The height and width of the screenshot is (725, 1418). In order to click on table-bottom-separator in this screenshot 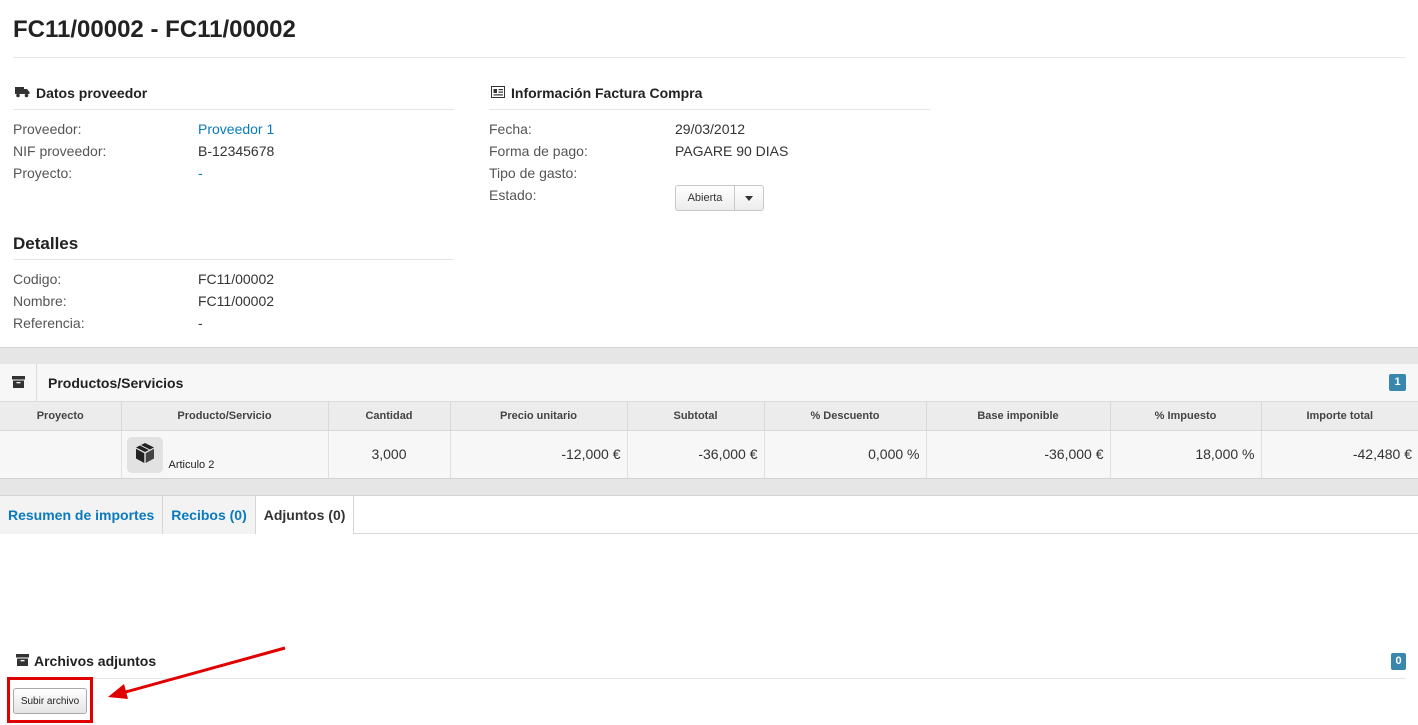, I will do `click(709, 487)`.